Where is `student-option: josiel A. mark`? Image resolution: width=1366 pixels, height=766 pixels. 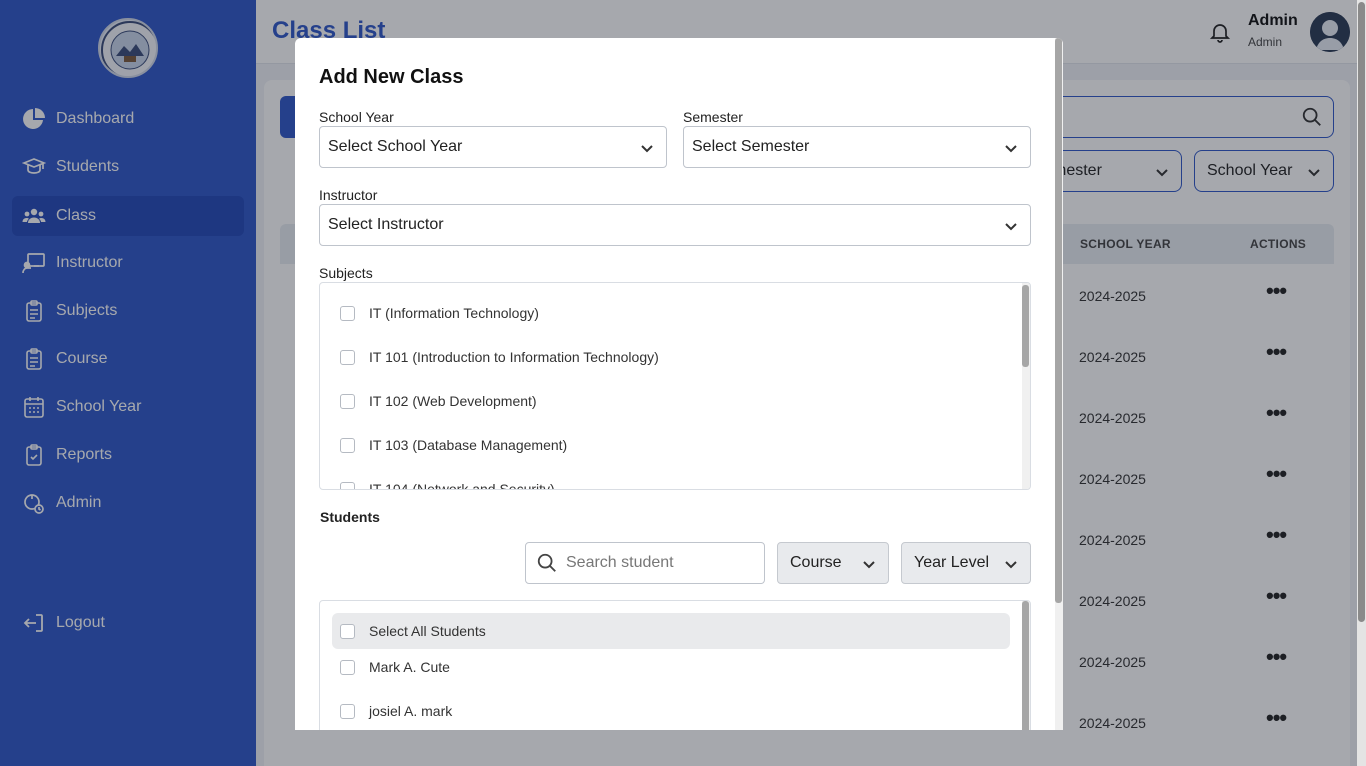 student-option: josiel A. mark is located at coordinates (396, 711).